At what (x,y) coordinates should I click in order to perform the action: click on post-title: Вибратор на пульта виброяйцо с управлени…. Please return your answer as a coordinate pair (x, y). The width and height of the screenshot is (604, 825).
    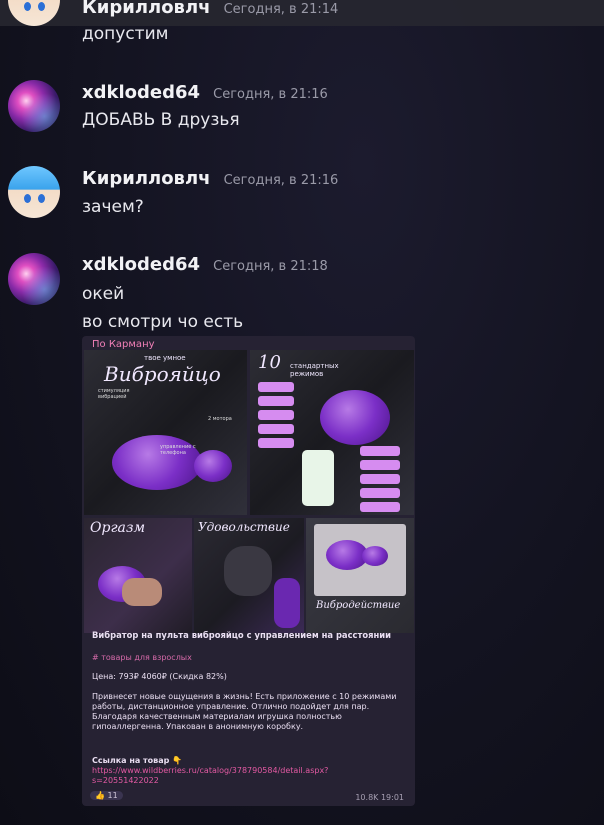
    Looking at the image, I should click on (242, 635).